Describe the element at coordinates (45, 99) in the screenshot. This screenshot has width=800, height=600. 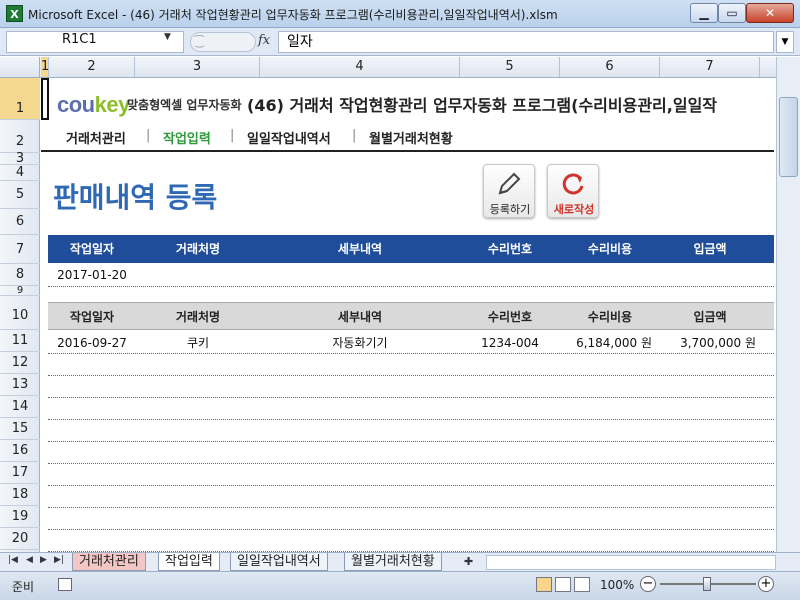
I see `active-cell` at that location.